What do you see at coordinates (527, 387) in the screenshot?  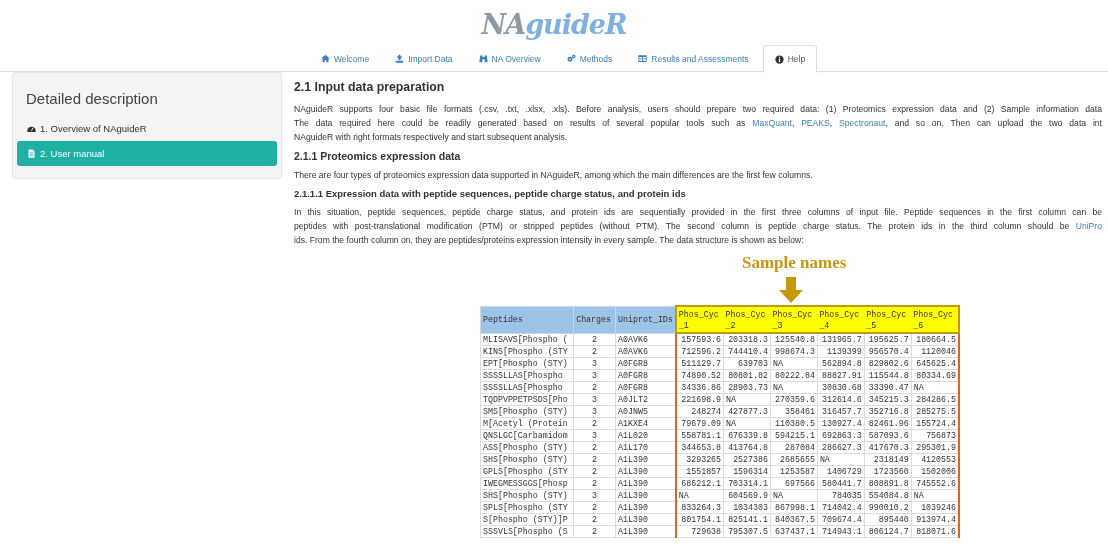 I see `table-cell: SSSSLLAS[Phospho` at bounding box center [527, 387].